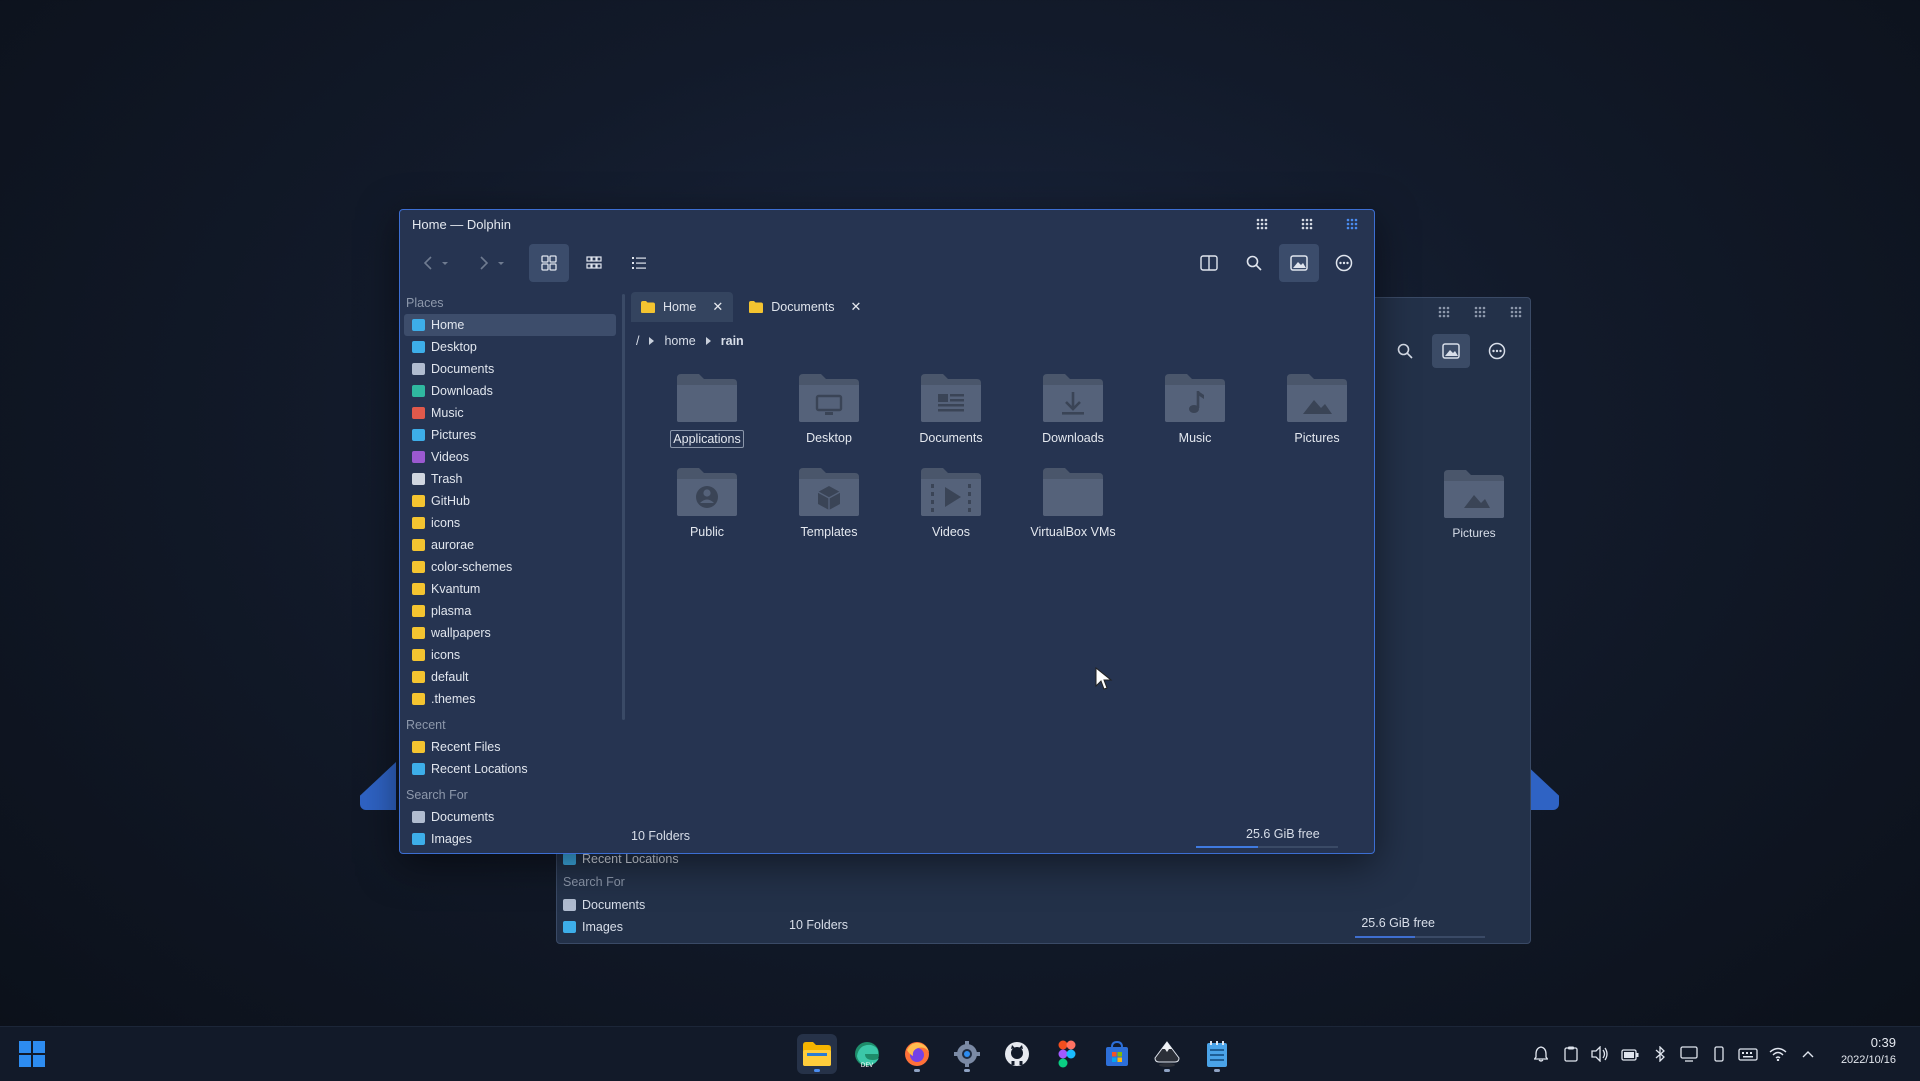 Image resolution: width=1920 pixels, height=1081 pixels. What do you see at coordinates (1352, 224) in the screenshot?
I see `close-button` at bounding box center [1352, 224].